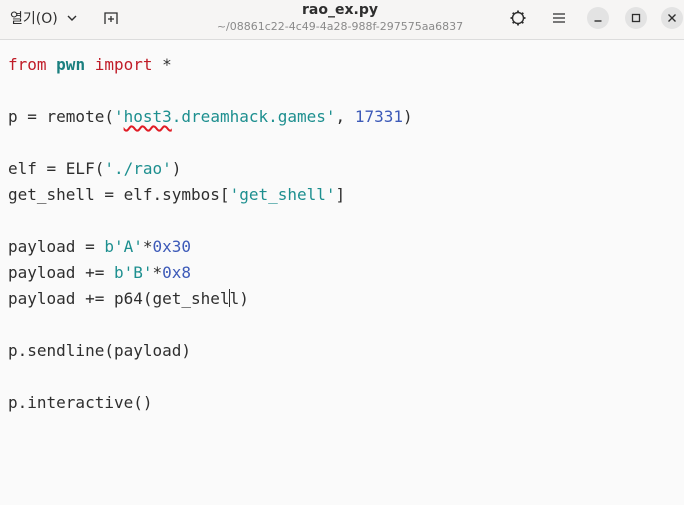 The image size is (684, 505). I want to click on number-literal: 0x8, so click(177, 272).